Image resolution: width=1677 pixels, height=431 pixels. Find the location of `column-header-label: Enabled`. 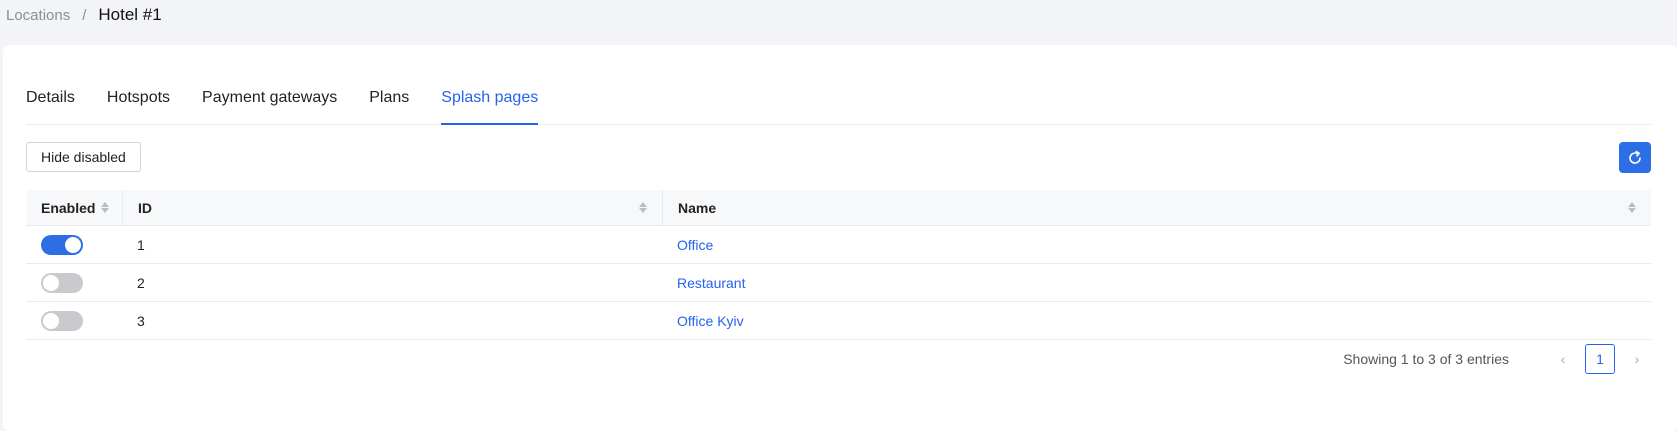

column-header-label: Enabled is located at coordinates (68, 207).